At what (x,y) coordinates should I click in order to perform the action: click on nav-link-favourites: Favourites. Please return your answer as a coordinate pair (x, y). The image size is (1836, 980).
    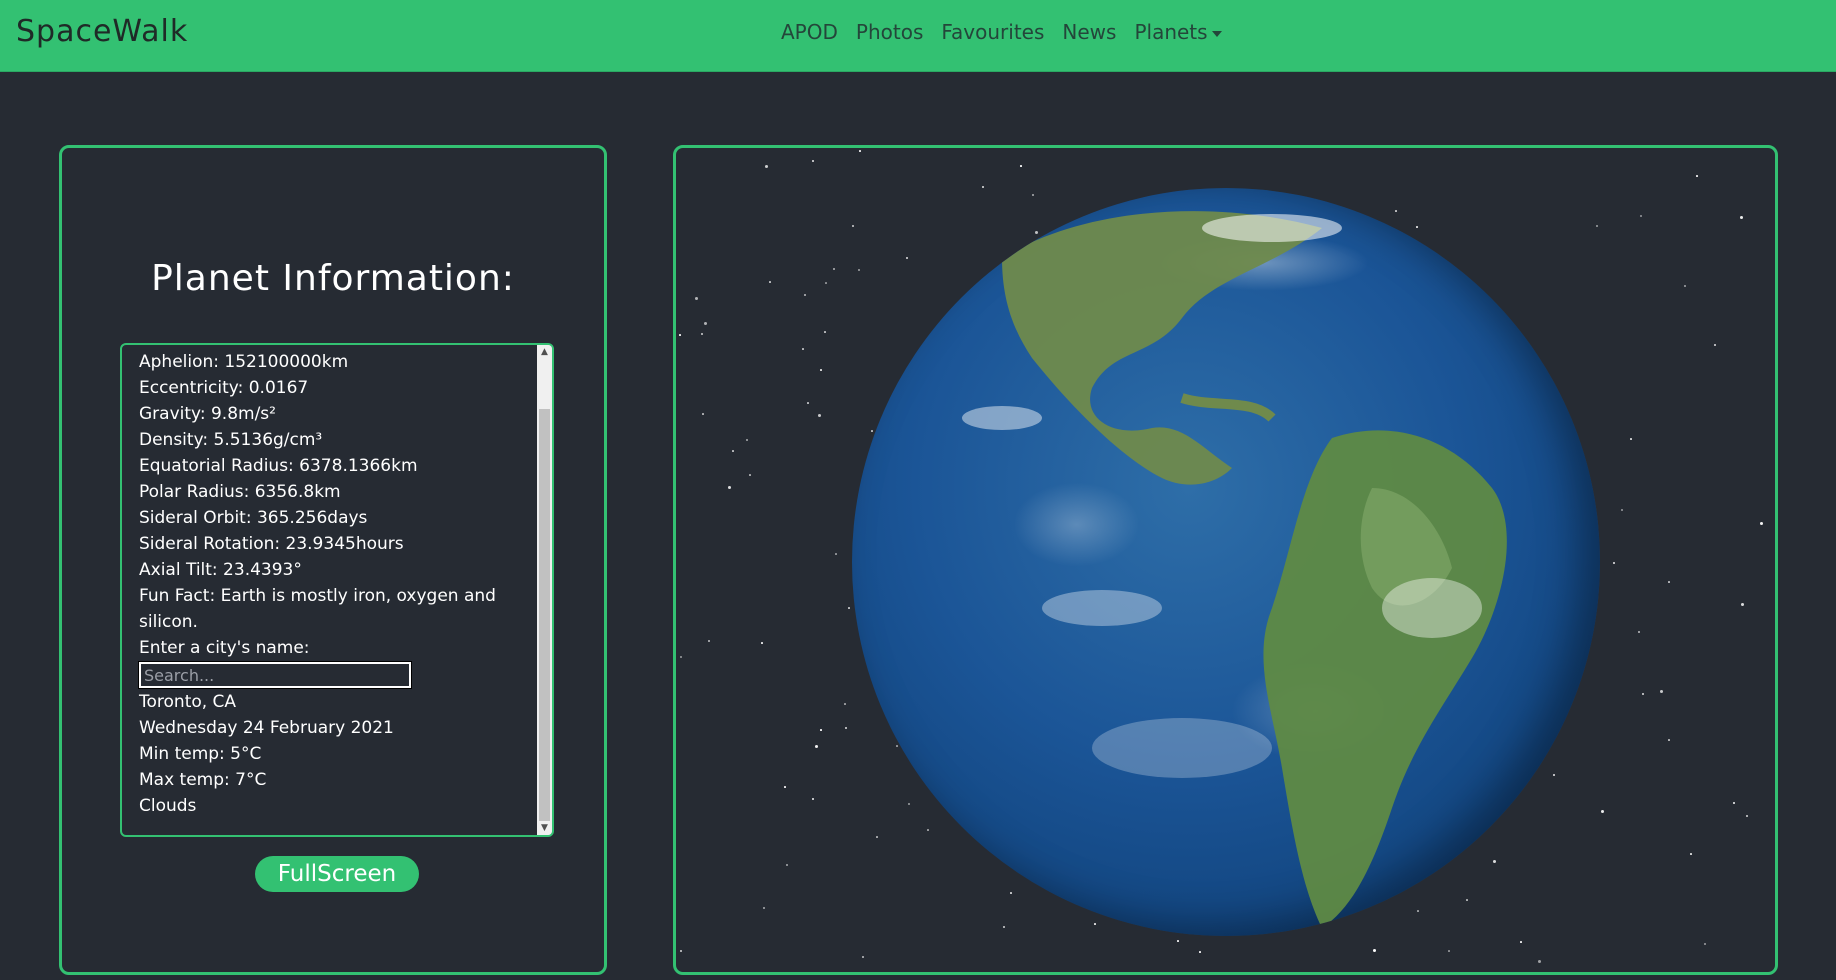
    Looking at the image, I should click on (992, 32).